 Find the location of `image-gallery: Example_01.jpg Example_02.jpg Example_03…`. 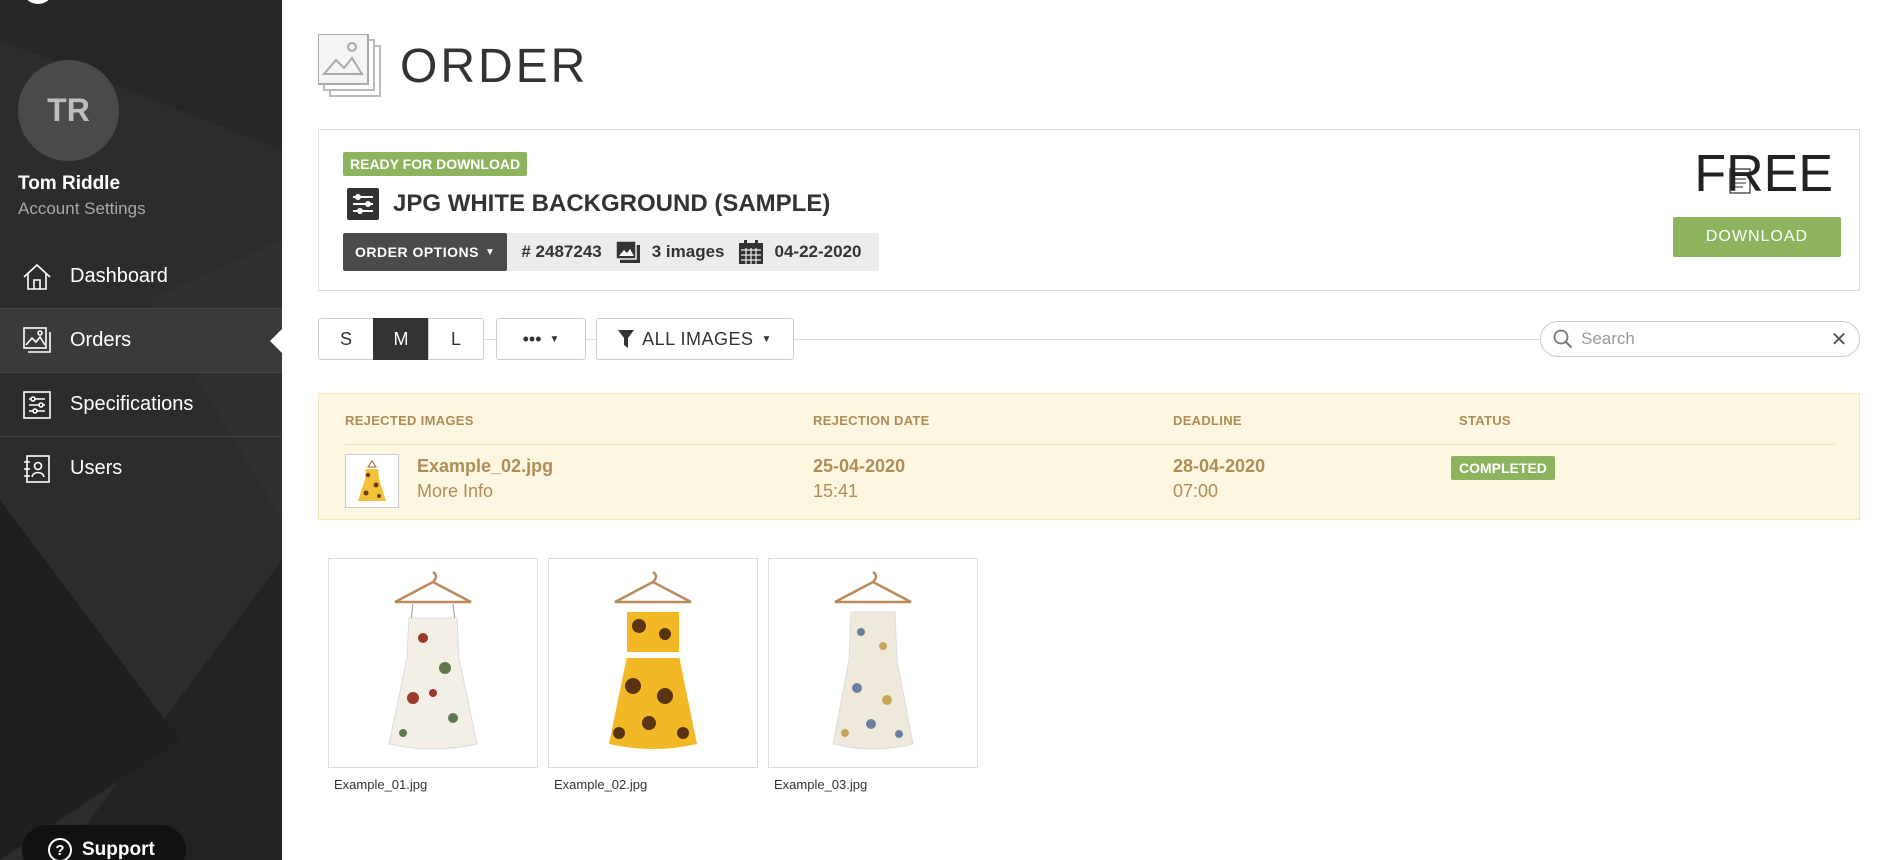

image-gallery: Example_01.jpg Example_02.jpg Example_03… is located at coordinates (653, 675).